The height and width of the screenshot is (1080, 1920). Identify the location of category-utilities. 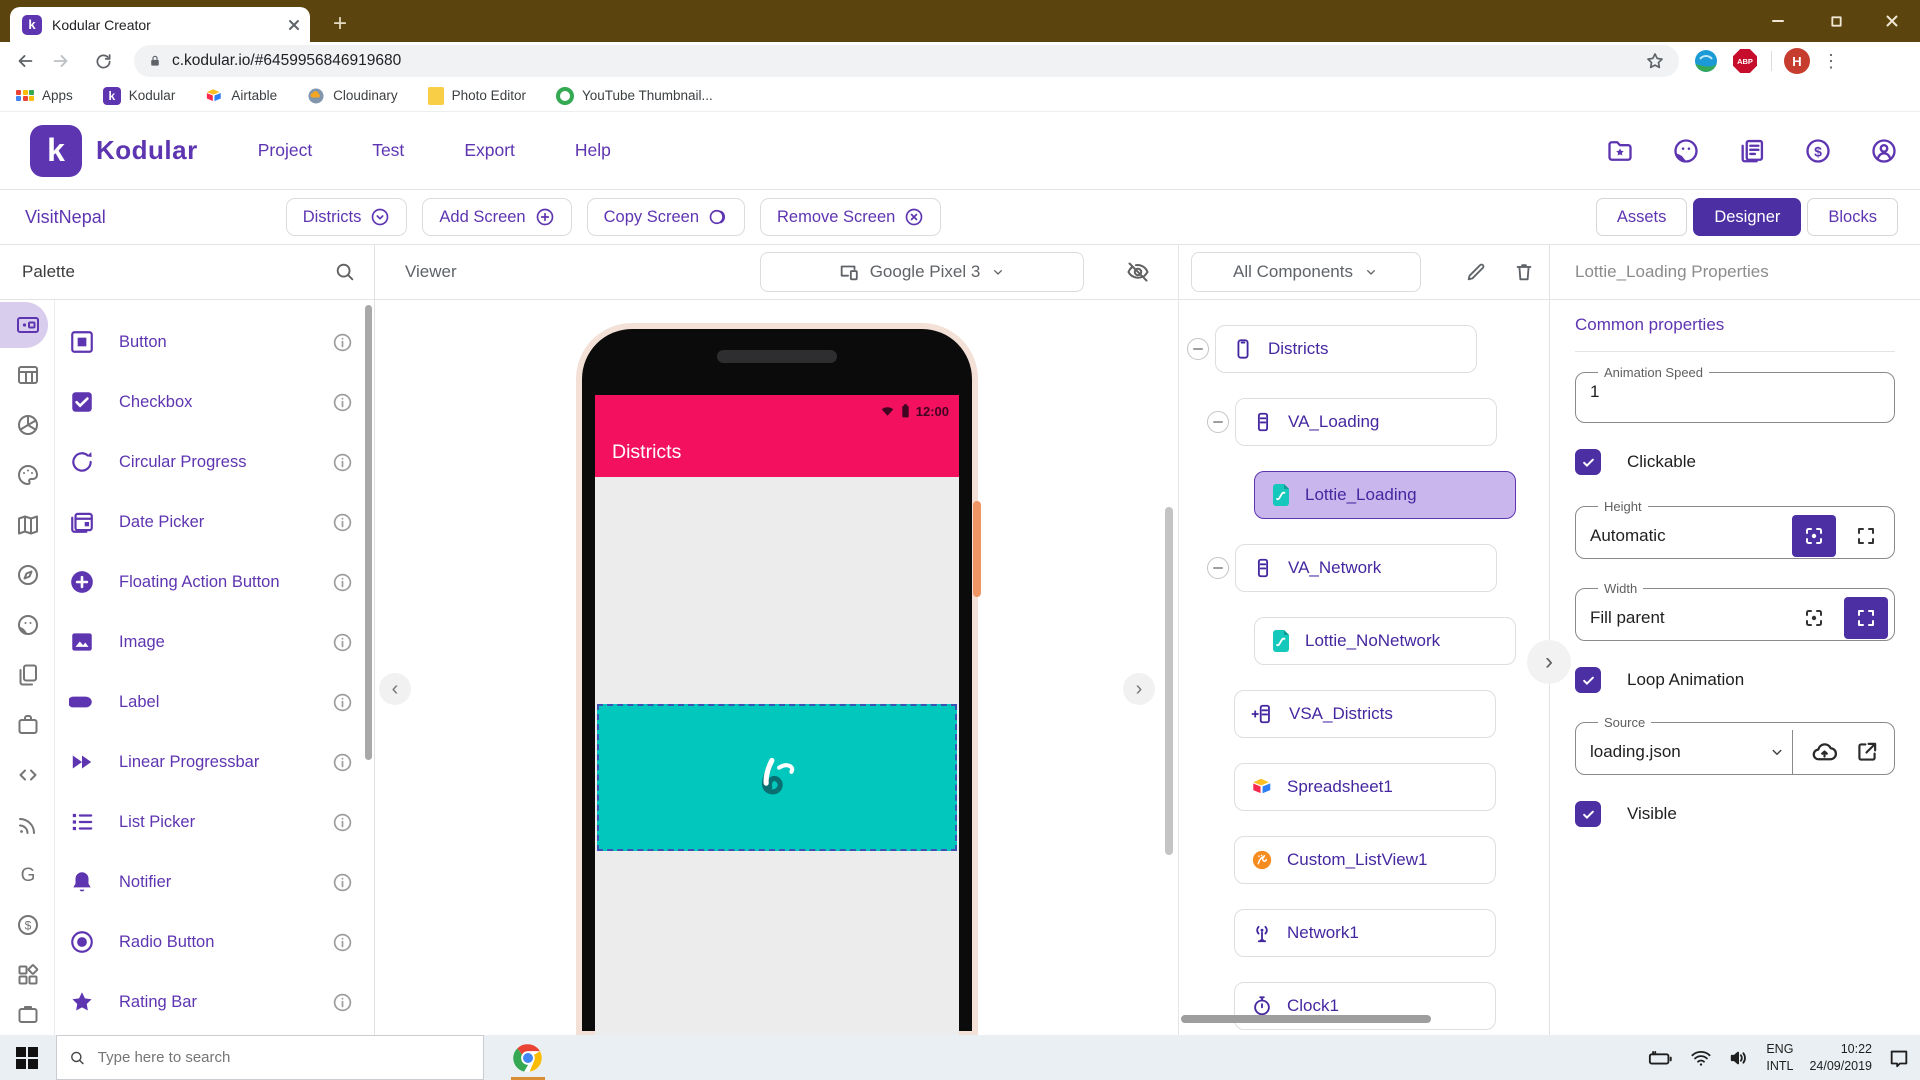
(27, 725).